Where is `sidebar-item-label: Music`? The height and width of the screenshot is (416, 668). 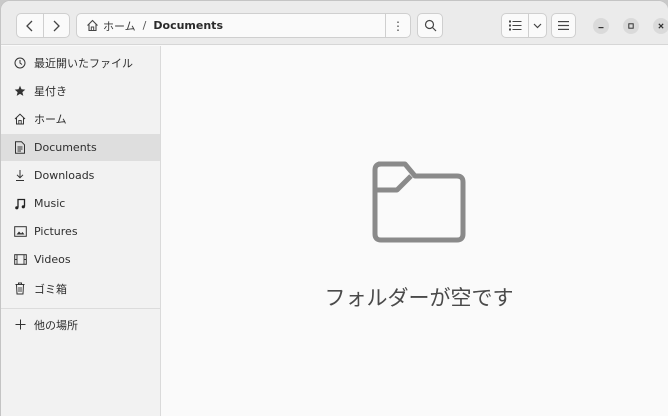 sidebar-item-label: Music is located at coordinates (50, 203).